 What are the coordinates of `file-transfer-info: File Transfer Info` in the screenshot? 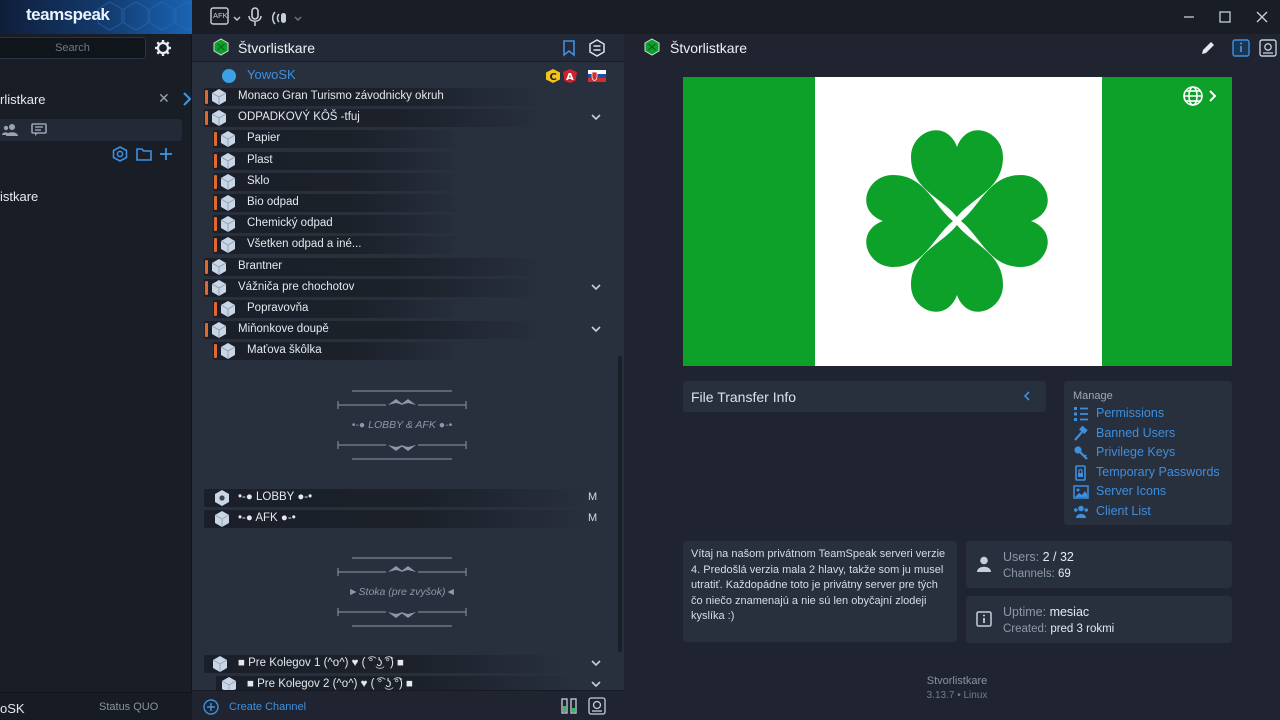 It's located at (864, 396).